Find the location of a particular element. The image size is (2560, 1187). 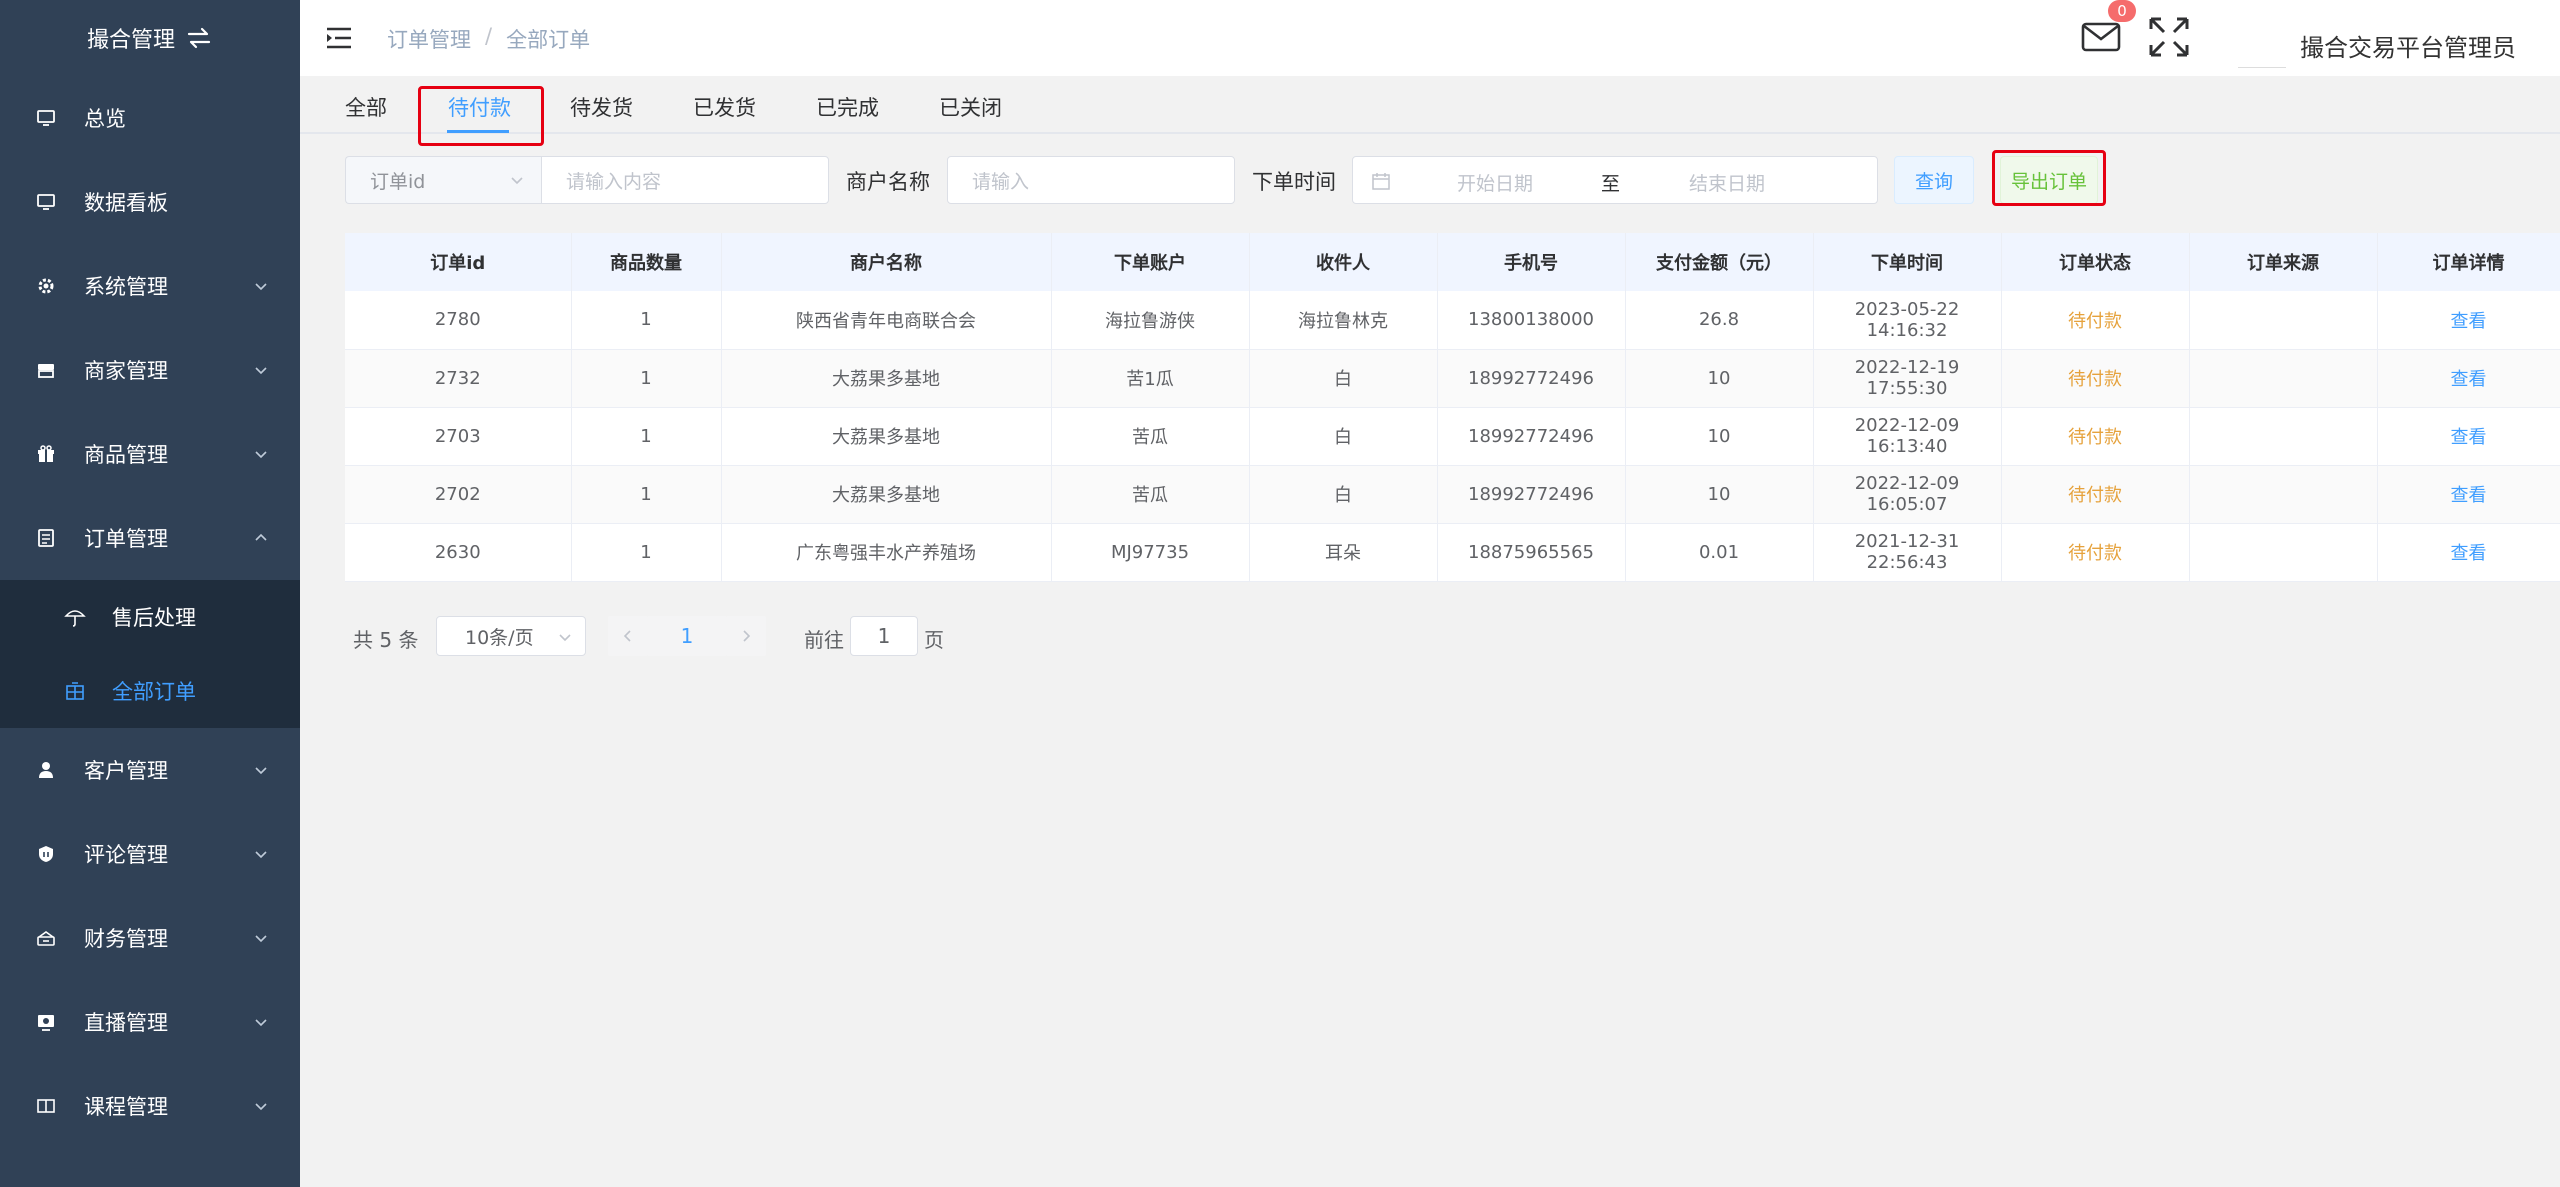

store-icon is located at coordinates (46, 370).